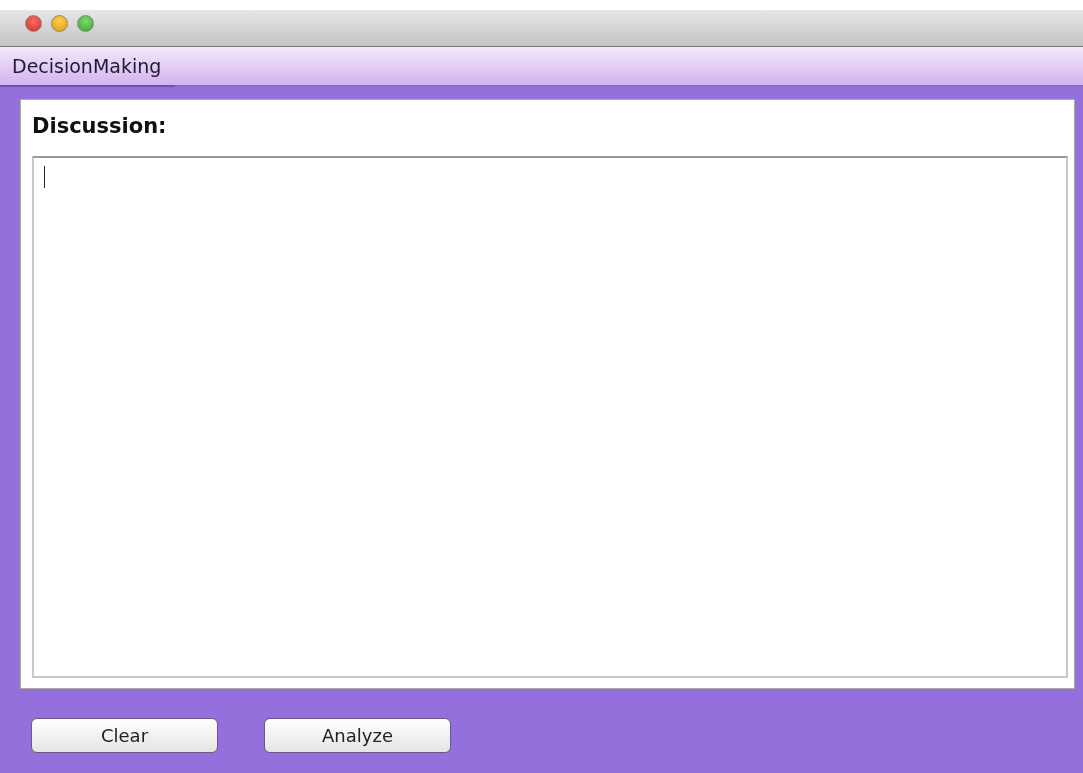 Image resolution: width=1083 pixels, height=773 pixels. I want to click on close-icon, so click(33, 23).